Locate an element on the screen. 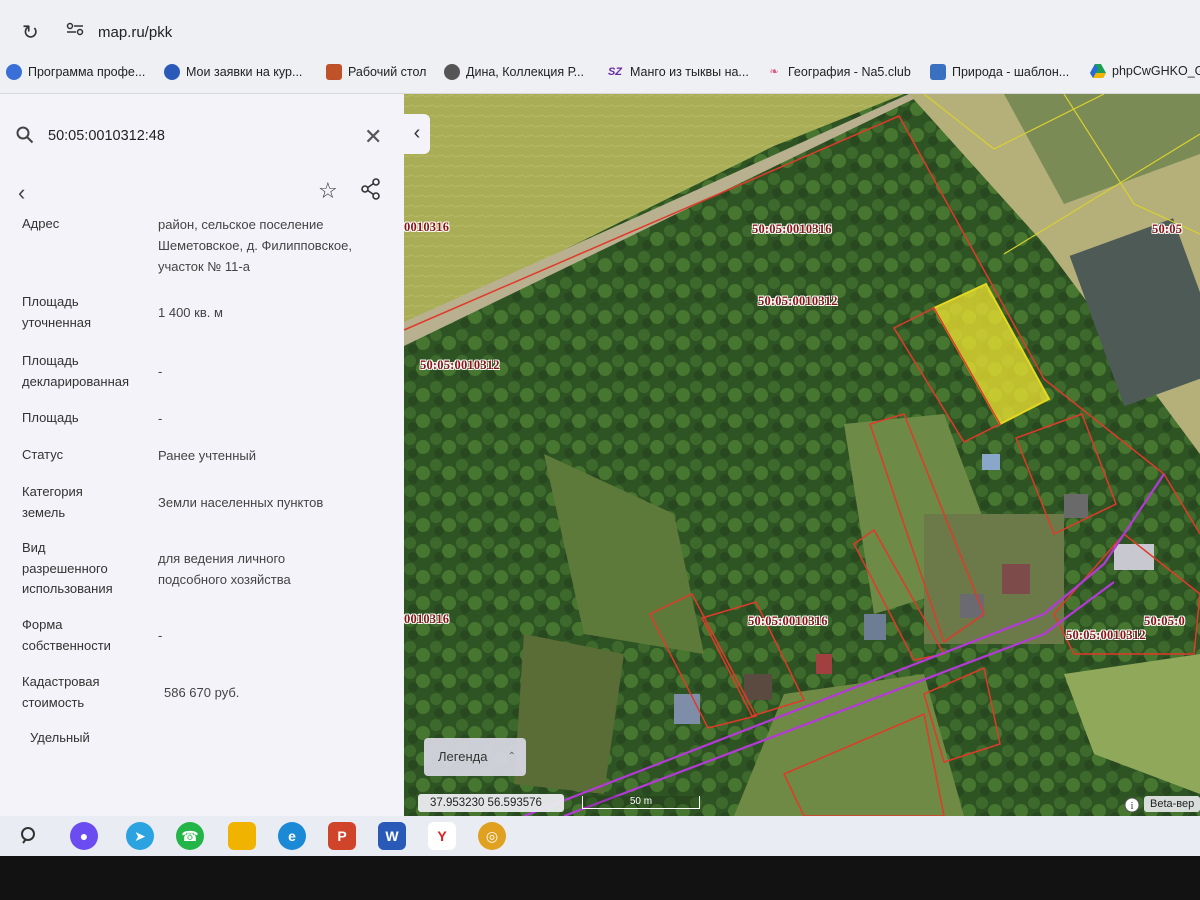 The width and height of the screenshot is (1200, 900). field-label: Площадь уточненная is located at coordinates (57, 312).